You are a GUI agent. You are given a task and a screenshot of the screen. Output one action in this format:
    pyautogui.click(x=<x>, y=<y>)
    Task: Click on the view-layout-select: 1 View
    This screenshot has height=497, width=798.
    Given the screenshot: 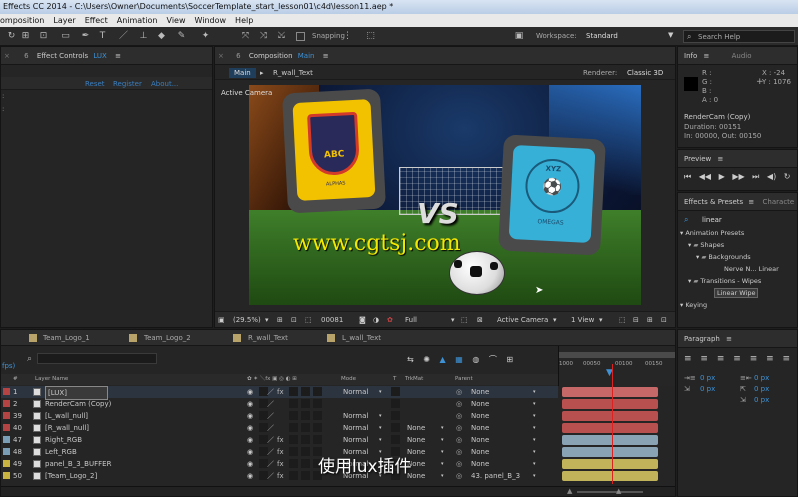 What is the action you would take?
    pyautogui.click(x=582, y=320)
    